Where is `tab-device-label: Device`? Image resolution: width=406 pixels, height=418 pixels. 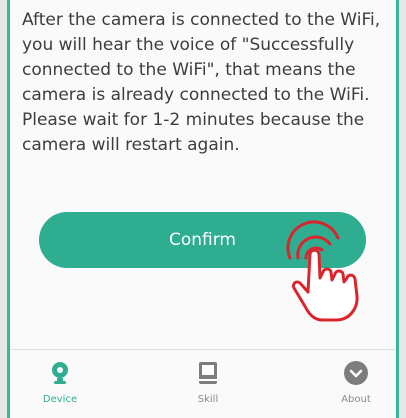
tab-device-label: Device is located at coordinates (60, 399).